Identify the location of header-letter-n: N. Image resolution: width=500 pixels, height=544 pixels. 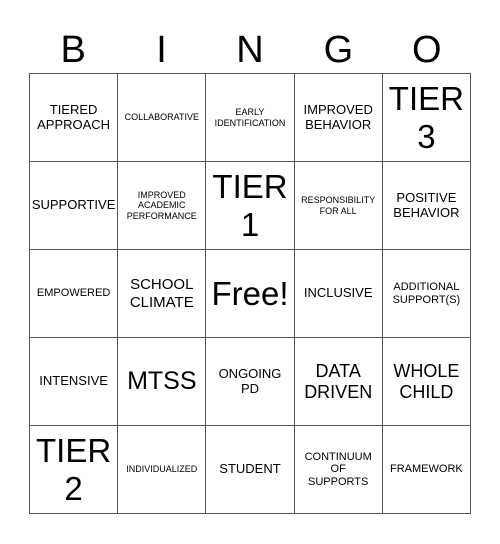
(250, 50).